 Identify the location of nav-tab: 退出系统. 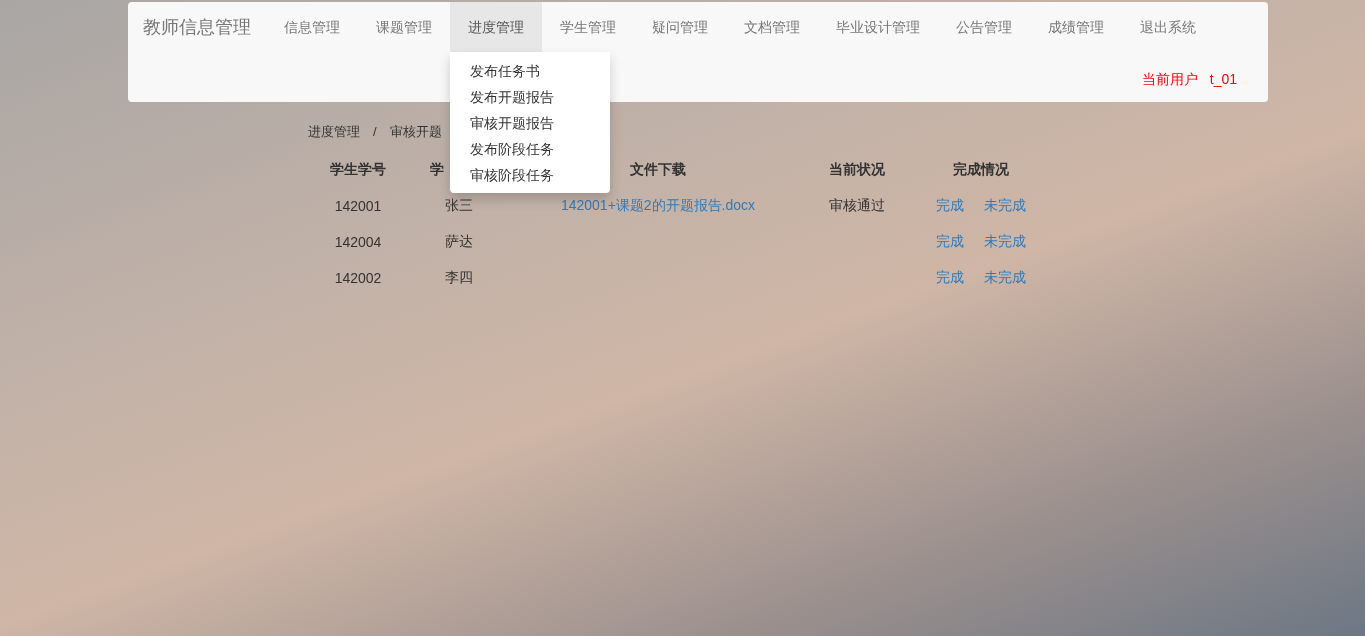
(1168, 27).